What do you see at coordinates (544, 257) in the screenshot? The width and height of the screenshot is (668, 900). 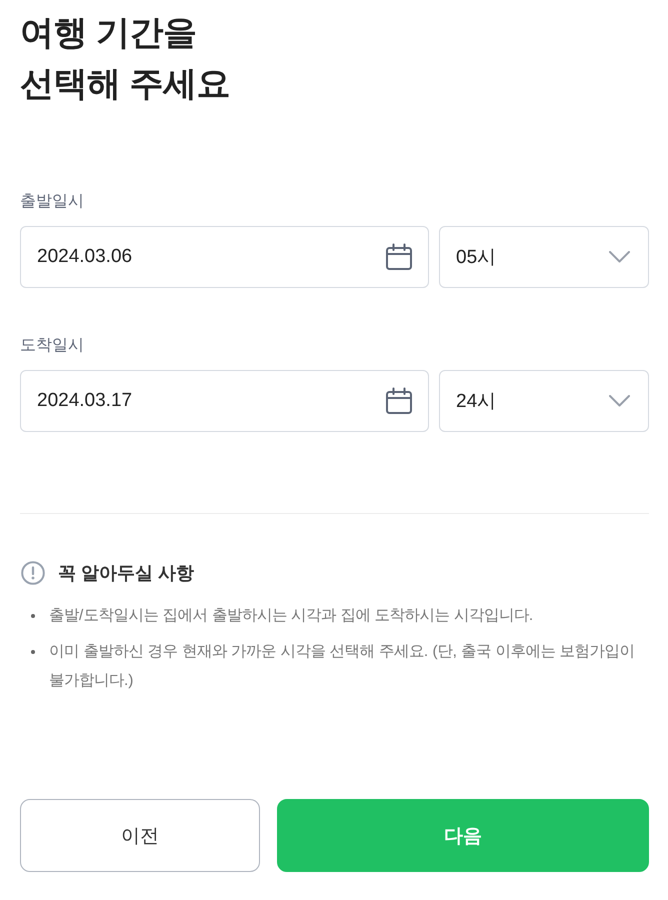 I see `hour-select: 05시` at bounding box center [544, 257].